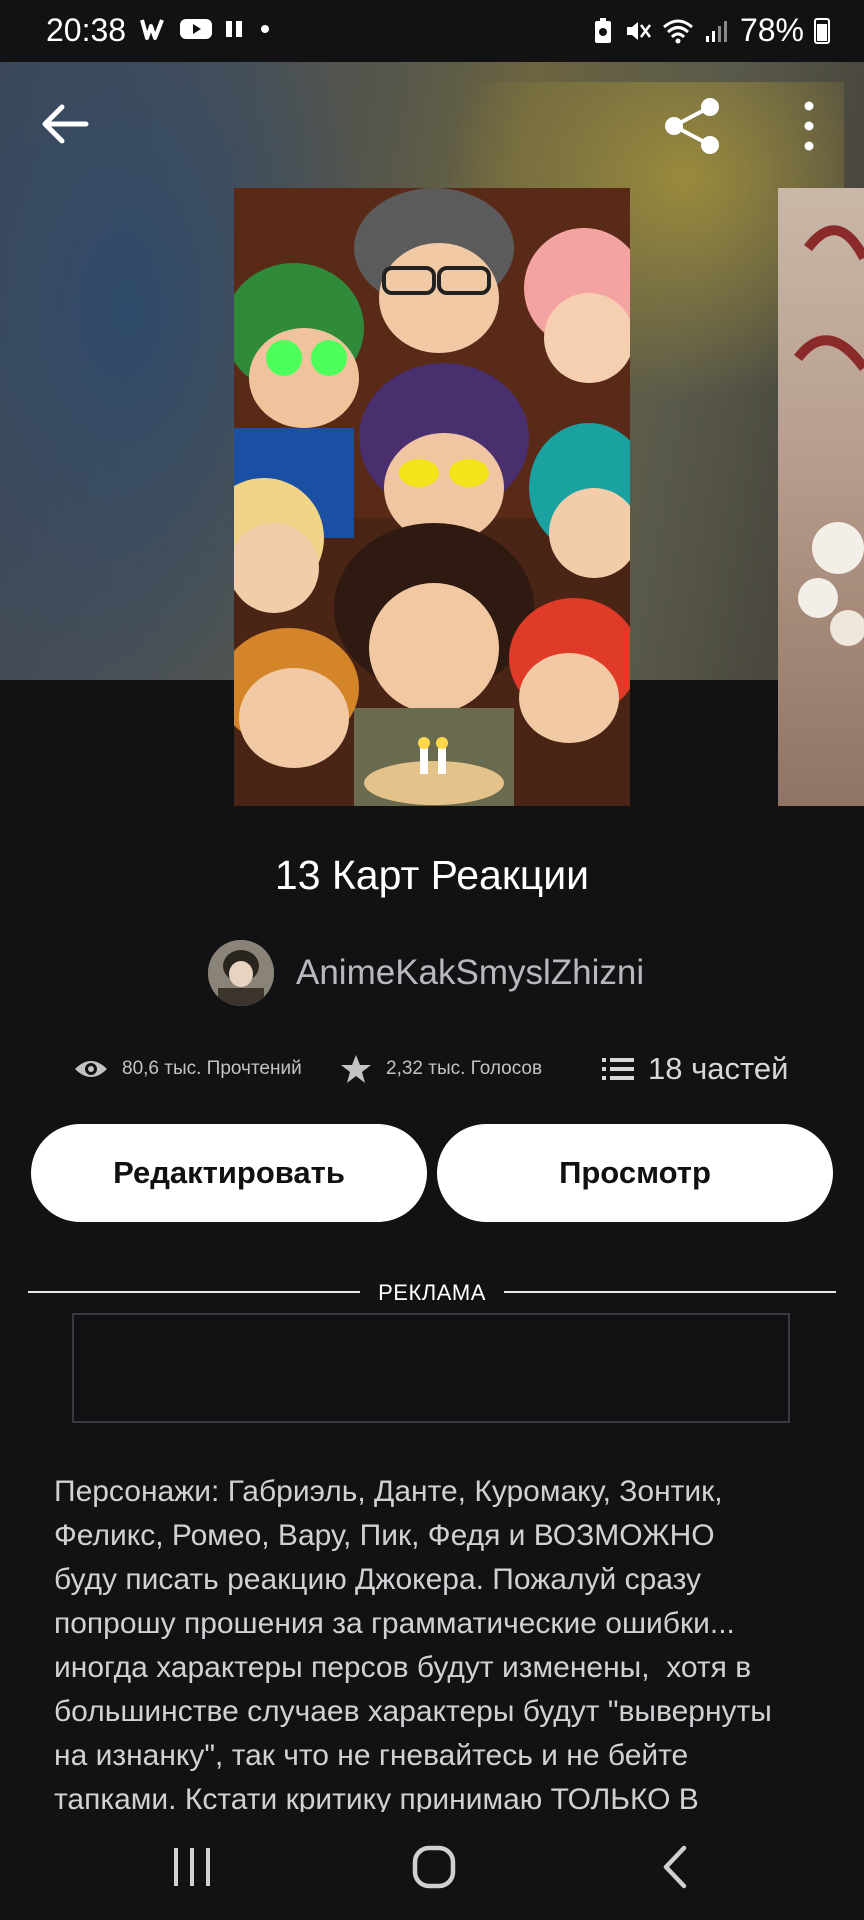 This screenshot has width=864, height=1920. Describe the element at coordinates (432, 1292) in the screenshot. I see `ad-label: РЕКЛАМА` at that location.